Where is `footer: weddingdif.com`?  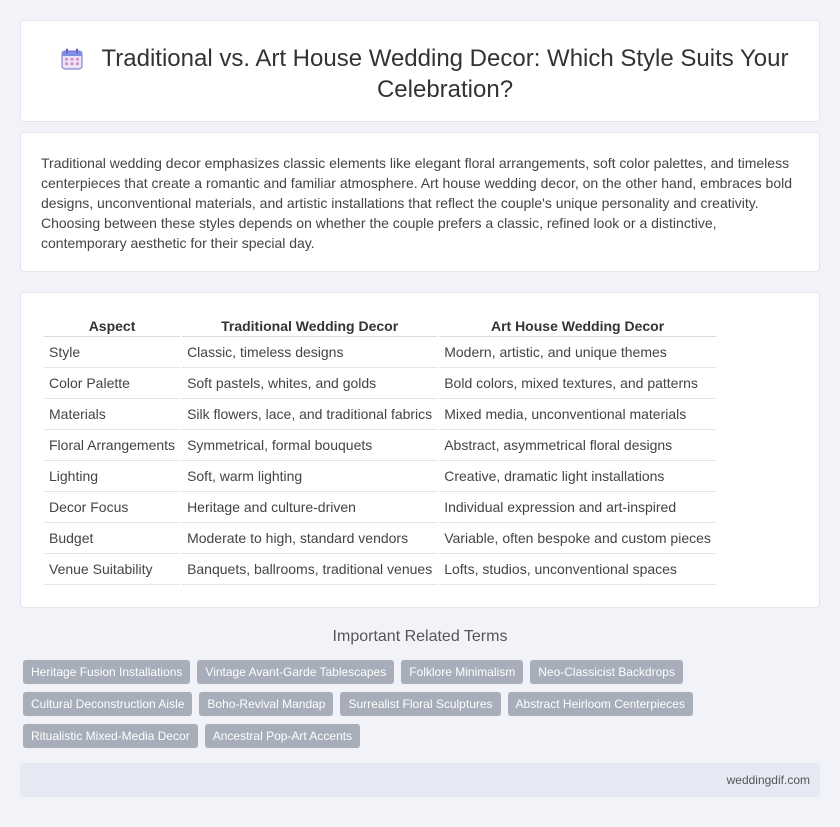
footer: weddingdif.com is located at coordinates (420, 780).